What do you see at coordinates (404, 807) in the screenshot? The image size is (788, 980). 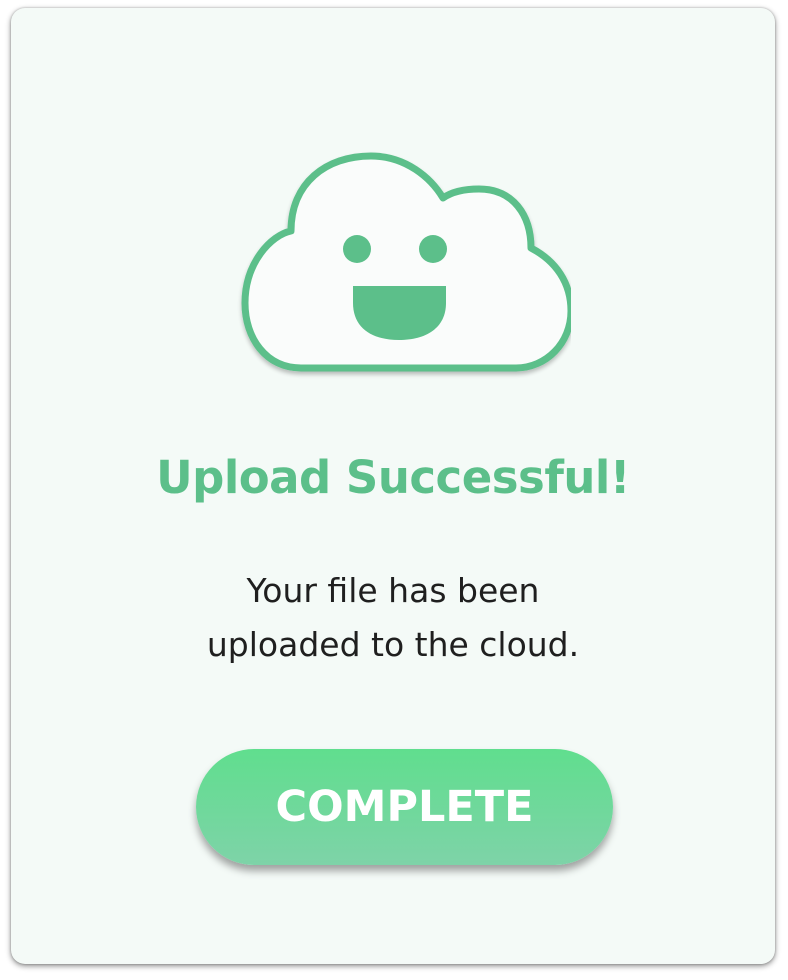 I see `complete-button: COMPLETE` at bounding box center [404, 807].